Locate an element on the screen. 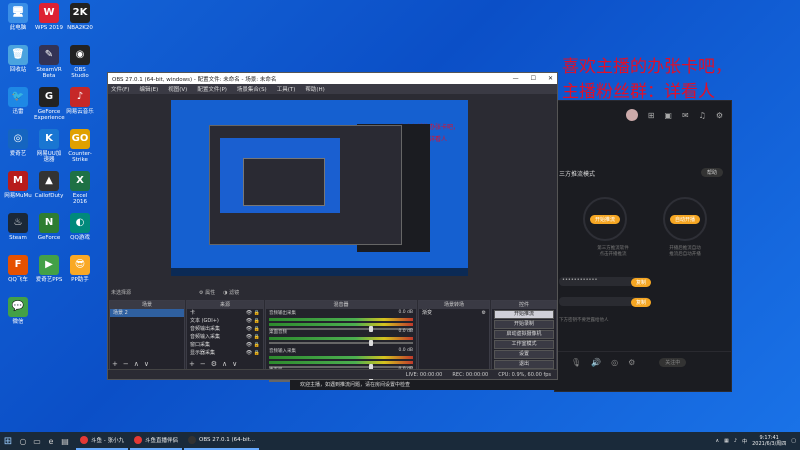 The image size is (800, 450). control-button: 设置 is located at coordinates (524, 354).